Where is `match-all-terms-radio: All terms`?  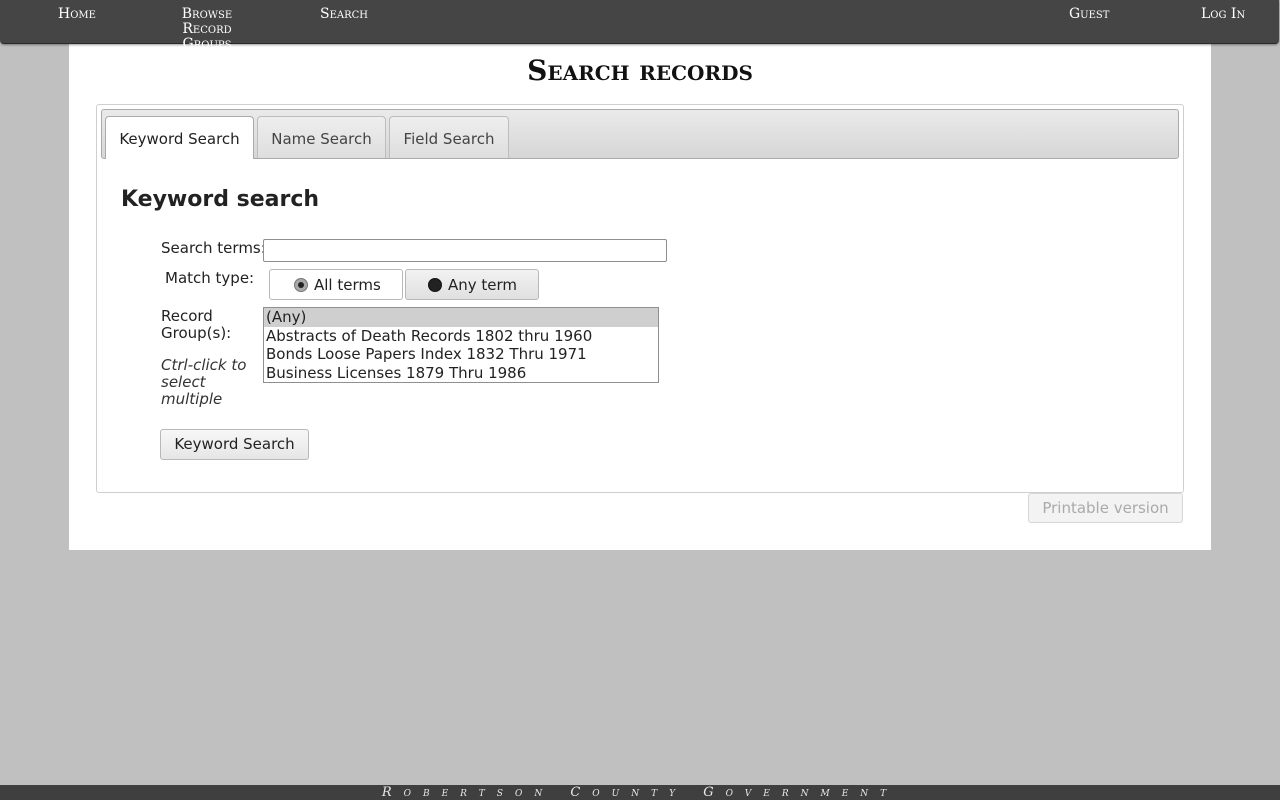 match-all-terms-radio: All terms is located at coordinates (336, 284).